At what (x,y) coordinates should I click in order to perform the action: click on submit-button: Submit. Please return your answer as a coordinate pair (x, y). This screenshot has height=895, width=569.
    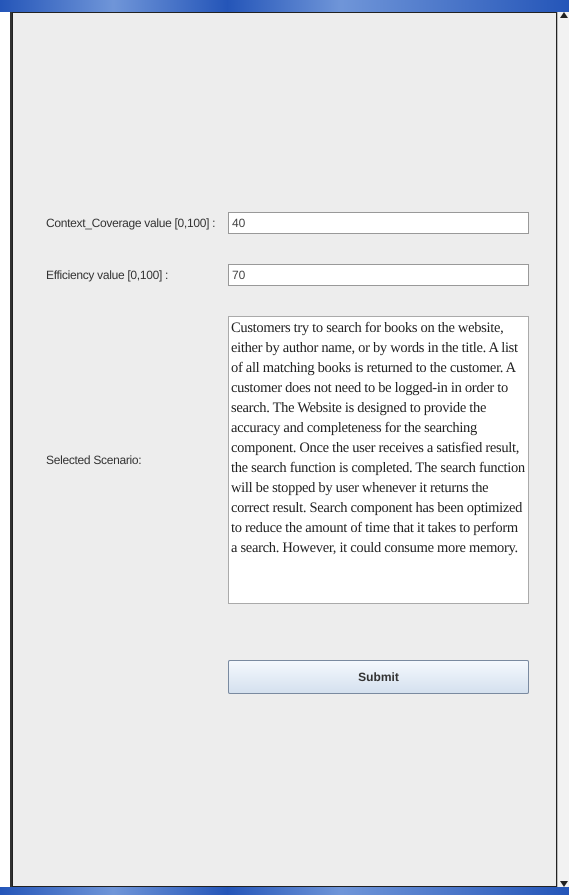
    Looking at the image, I should click on (378, 677).